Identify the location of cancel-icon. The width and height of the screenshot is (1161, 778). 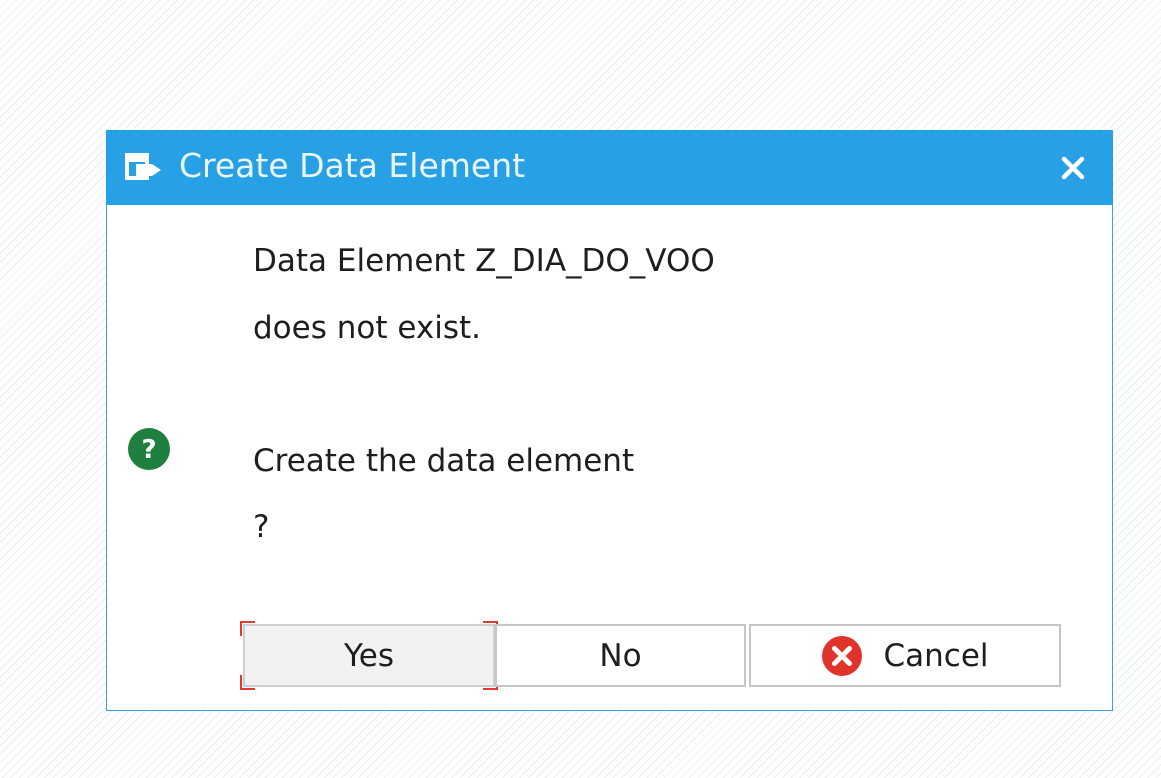
(842, 655).